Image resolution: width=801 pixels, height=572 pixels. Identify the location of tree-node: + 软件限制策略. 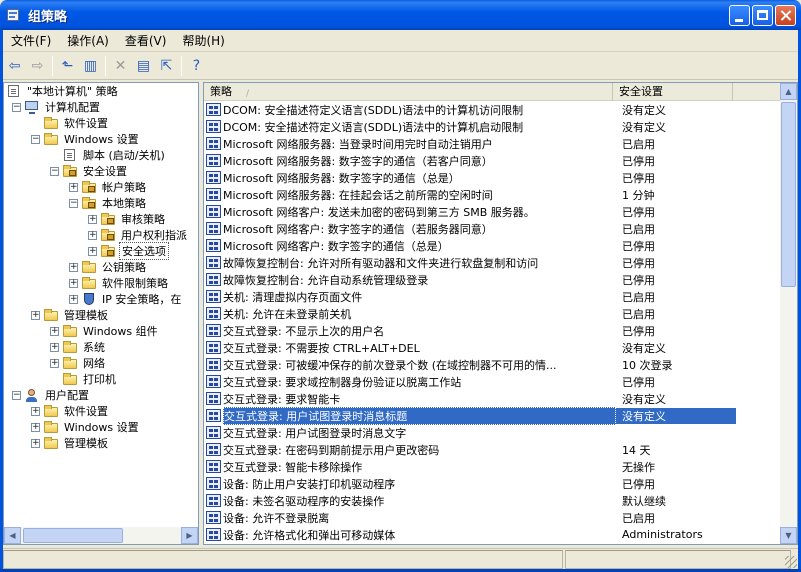
(101, 283).